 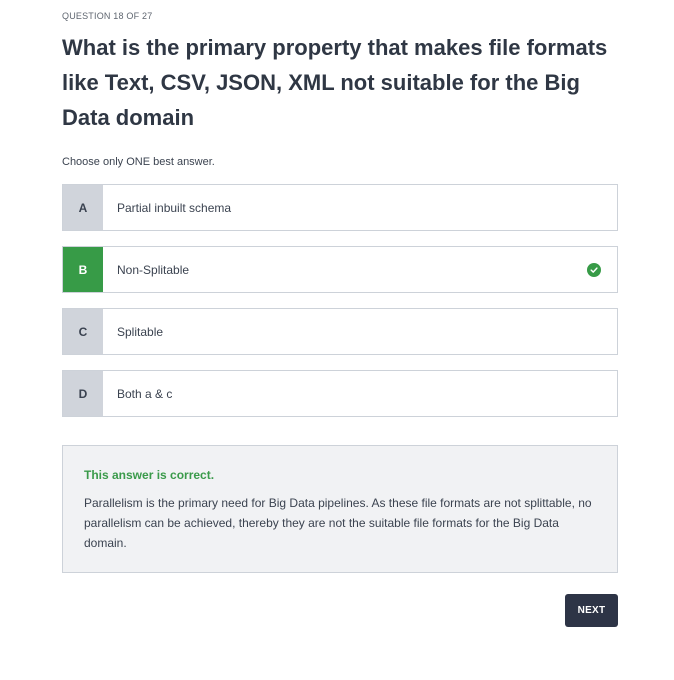 I want to click on option-label: Non-Splitable, so click(x=153, y=269).